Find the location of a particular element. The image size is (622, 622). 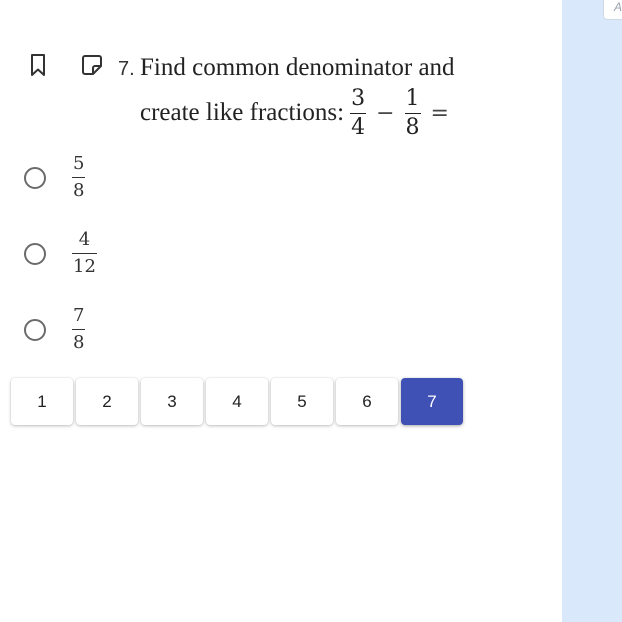

option-fraction: 7 8 is located at coordinates (79, 329).